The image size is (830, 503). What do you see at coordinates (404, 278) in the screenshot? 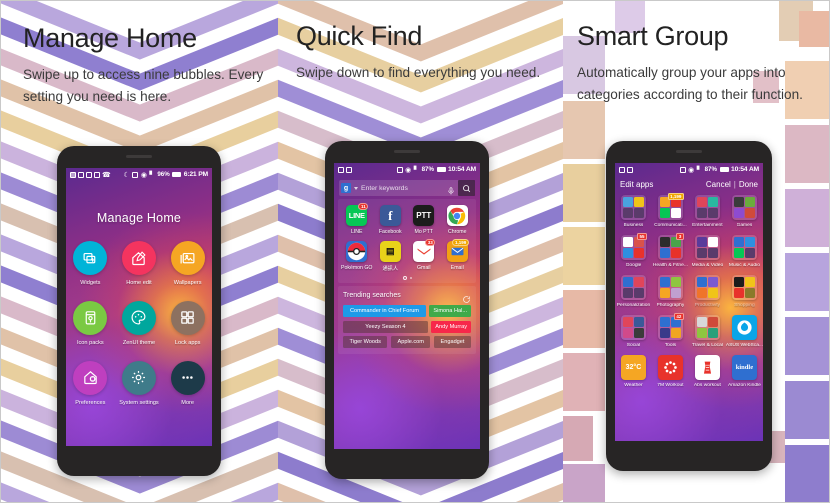
I see `page-dot-active` at bounding box center [404, 278].